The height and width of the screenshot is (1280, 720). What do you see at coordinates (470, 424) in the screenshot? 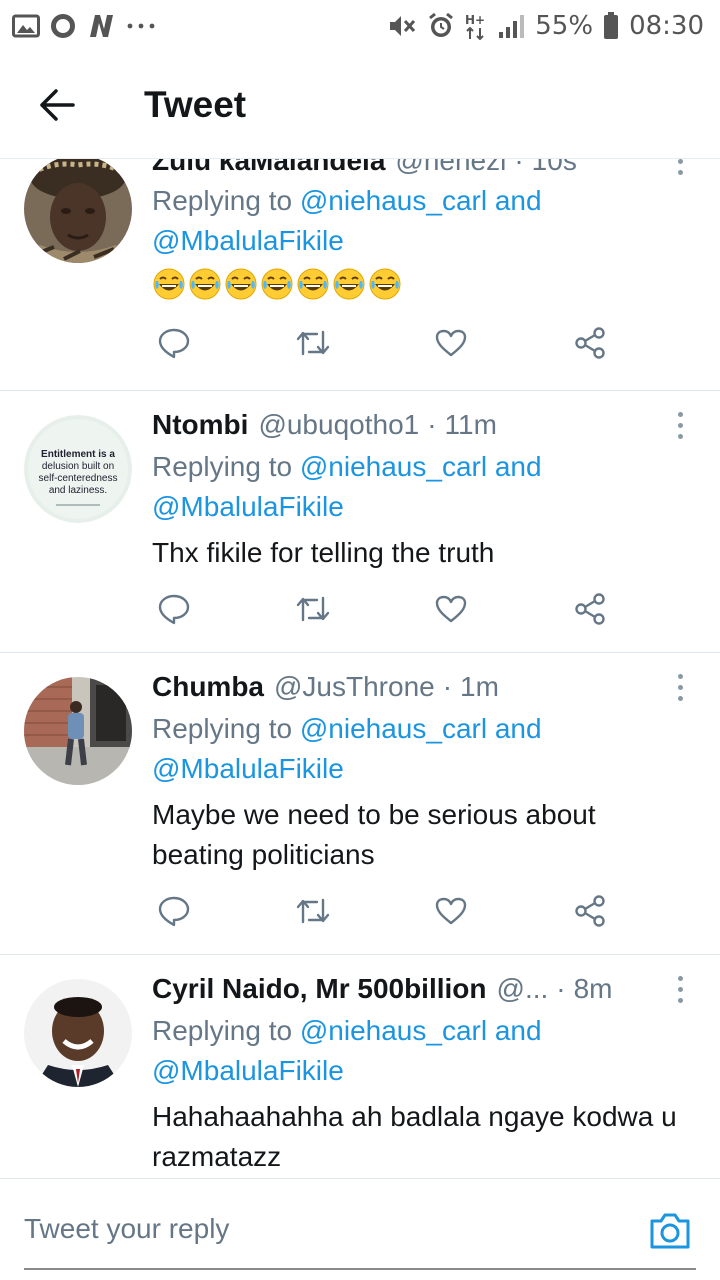
I see `tweet-time: 11m` at bounding box center [470, 424].